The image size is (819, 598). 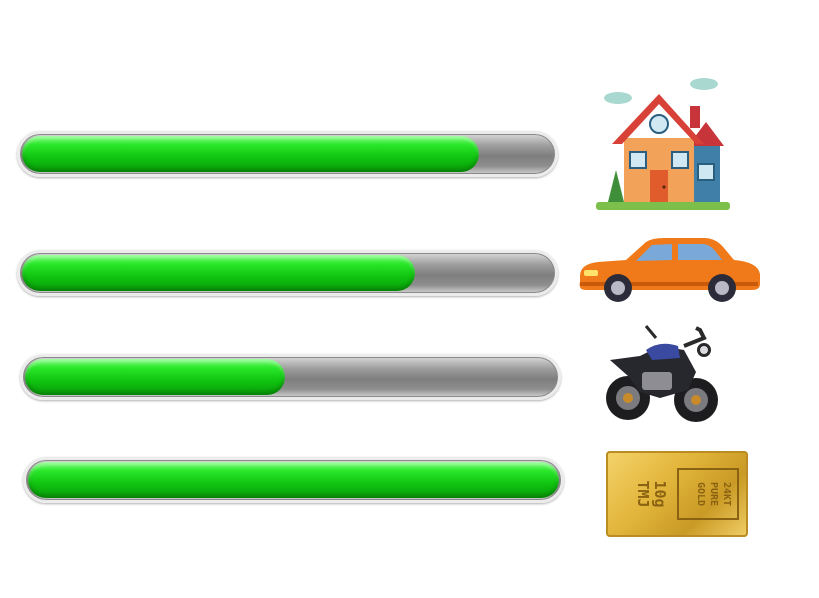 I want to click on house-icon, so click(x=663, y=144).